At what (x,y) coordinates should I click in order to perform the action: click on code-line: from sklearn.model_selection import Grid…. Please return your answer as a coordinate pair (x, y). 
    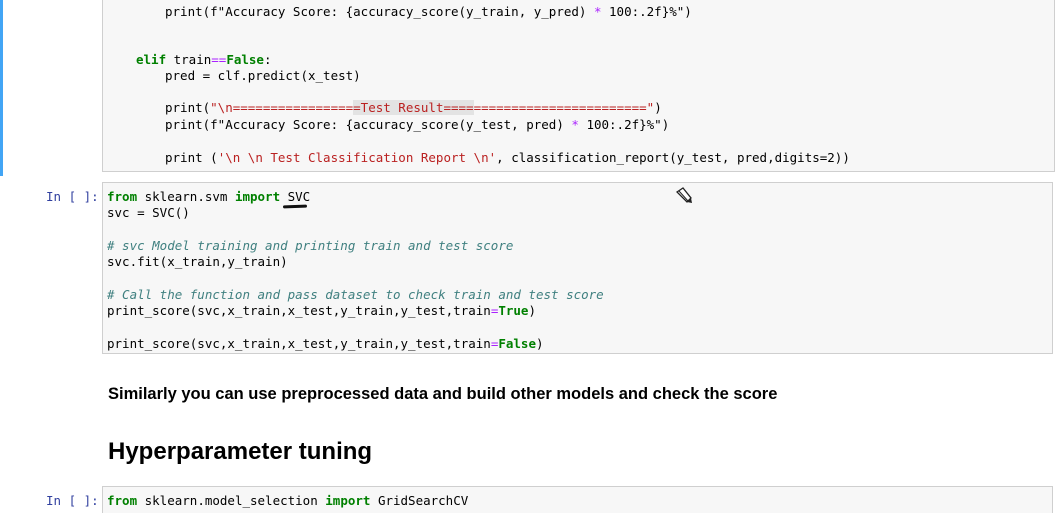
    Looking at the image, I should click on (288, 500).